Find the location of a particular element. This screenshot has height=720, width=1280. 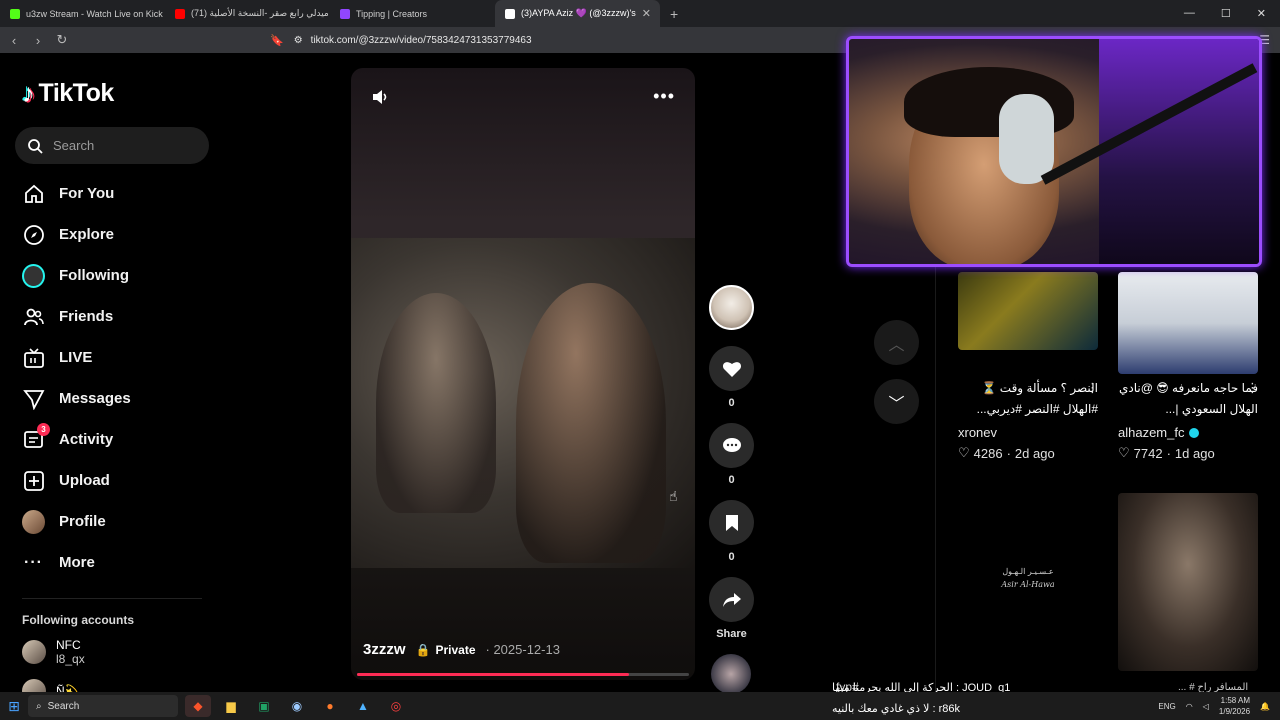

browser-tab: (71) ميدلي رابع صقر -النسخة الأصلية is located at coordinates (247, 13).